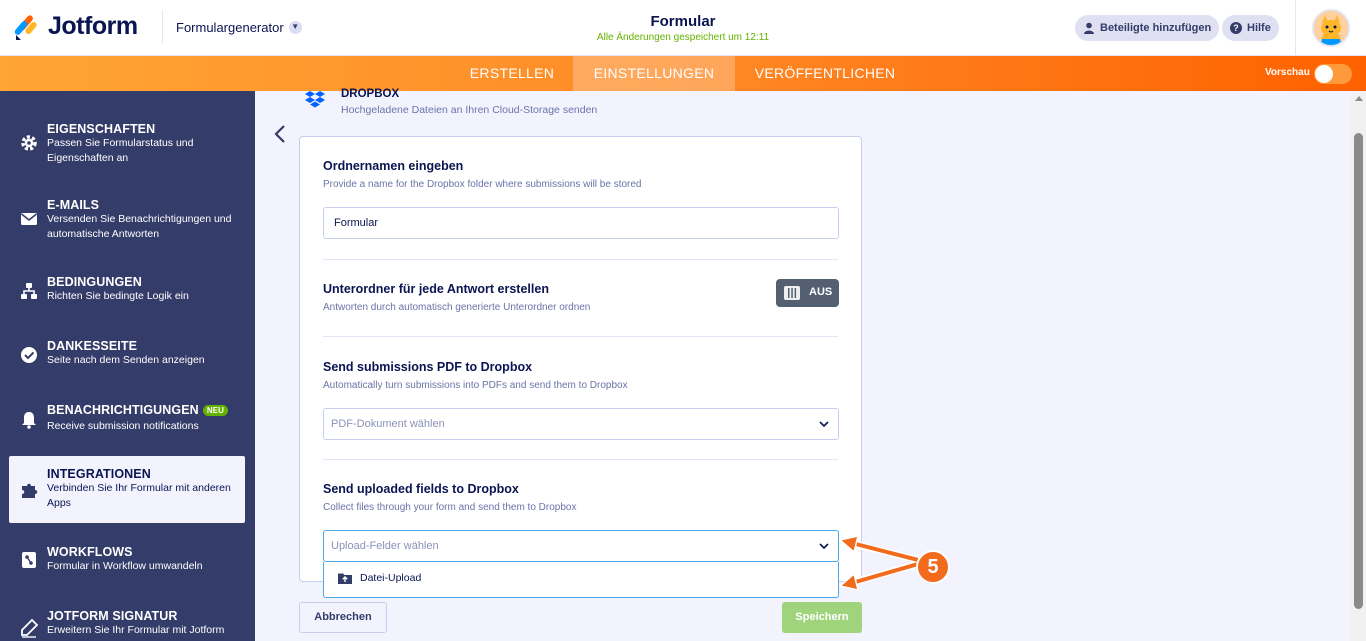 This screenshot has height=641, width=1366. What do you see at coordinates (118, 296) in the screenshot?
I see `sidebar-item-desc: Richten Sie bedingte Logik ein` at bounding box center [118, 296].